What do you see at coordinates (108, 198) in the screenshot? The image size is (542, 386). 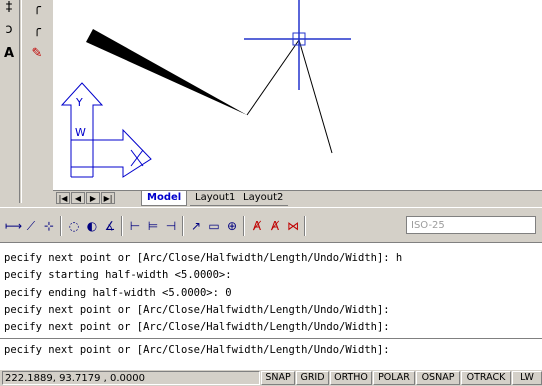 I see `last-tab-button: ▶|` at bounding box center [108, 198].